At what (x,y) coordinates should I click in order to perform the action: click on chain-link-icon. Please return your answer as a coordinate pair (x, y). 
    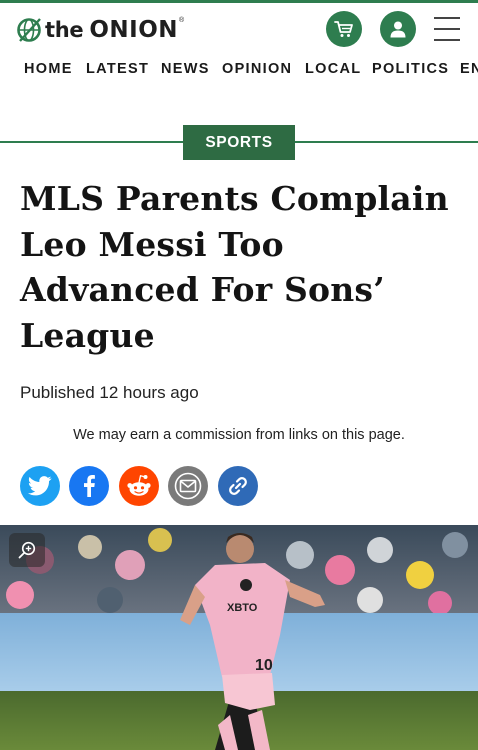
    Looking at the image, I should click on (237, 486).